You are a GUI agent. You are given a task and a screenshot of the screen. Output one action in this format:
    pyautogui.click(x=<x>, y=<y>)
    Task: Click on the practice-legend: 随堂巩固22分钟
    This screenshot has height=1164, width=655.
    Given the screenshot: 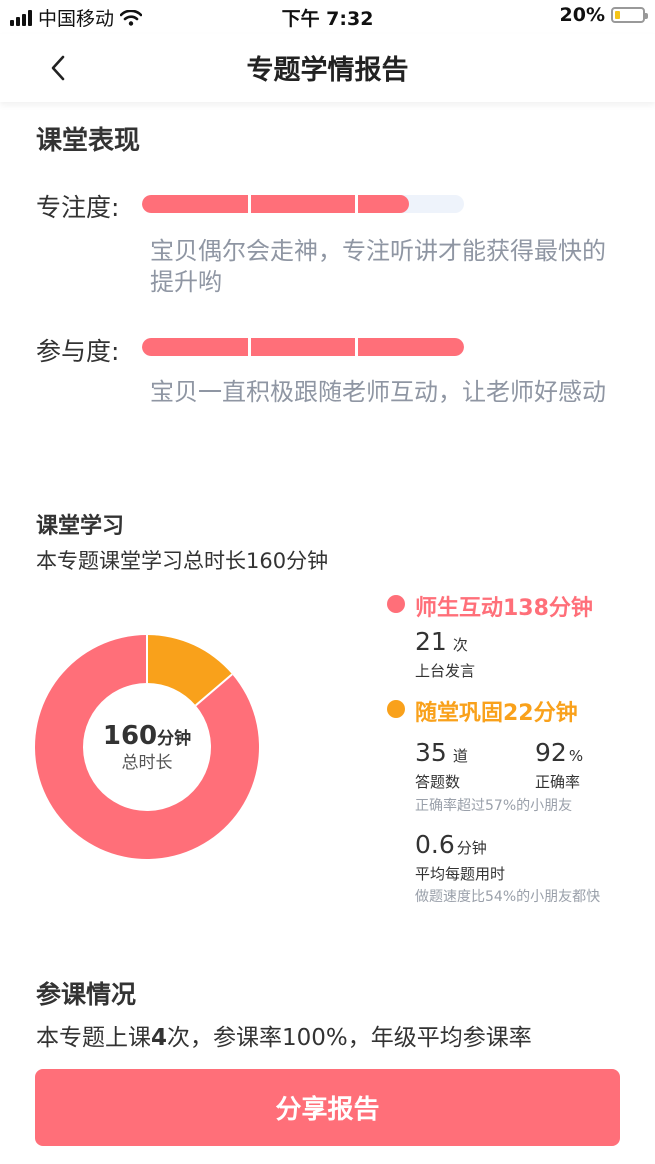 What is the action you would take?
    pyautogui.click(x=496, y=713)
    